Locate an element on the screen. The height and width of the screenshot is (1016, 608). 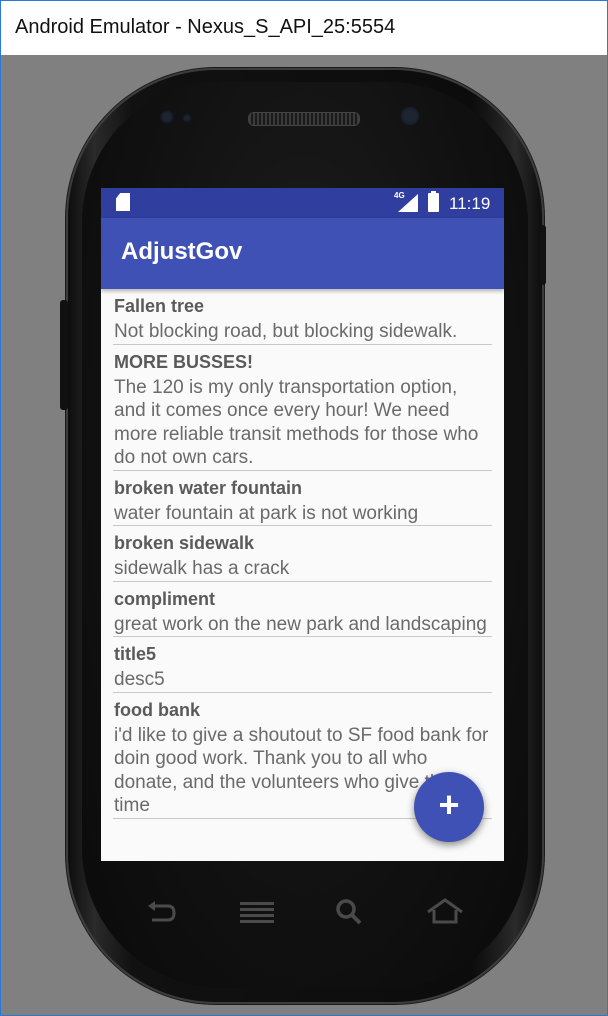
issue-title: broken water fountain is located at coordinates (208, 487).